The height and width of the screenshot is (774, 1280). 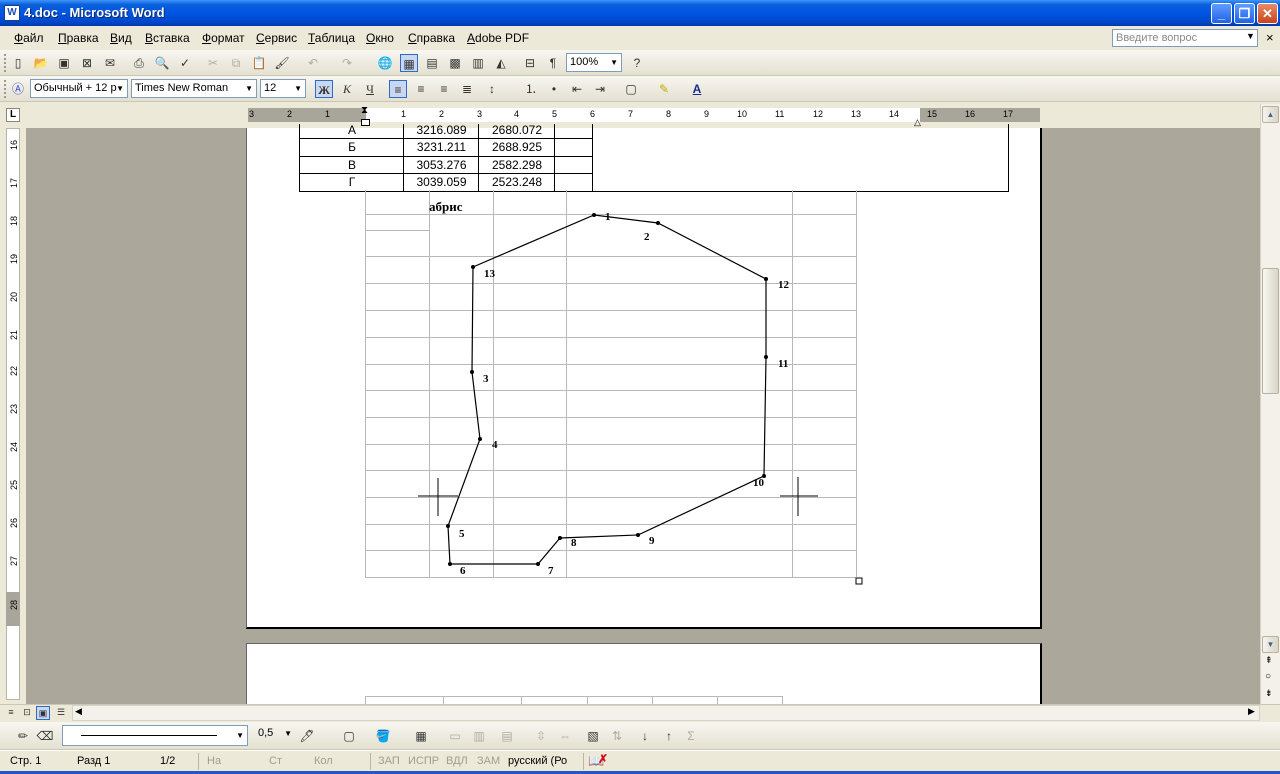 What do you see at coordinates (531, 89) in the screenshot?
I see `numbering-icon: ⒈` at bounding box center [531, 89].